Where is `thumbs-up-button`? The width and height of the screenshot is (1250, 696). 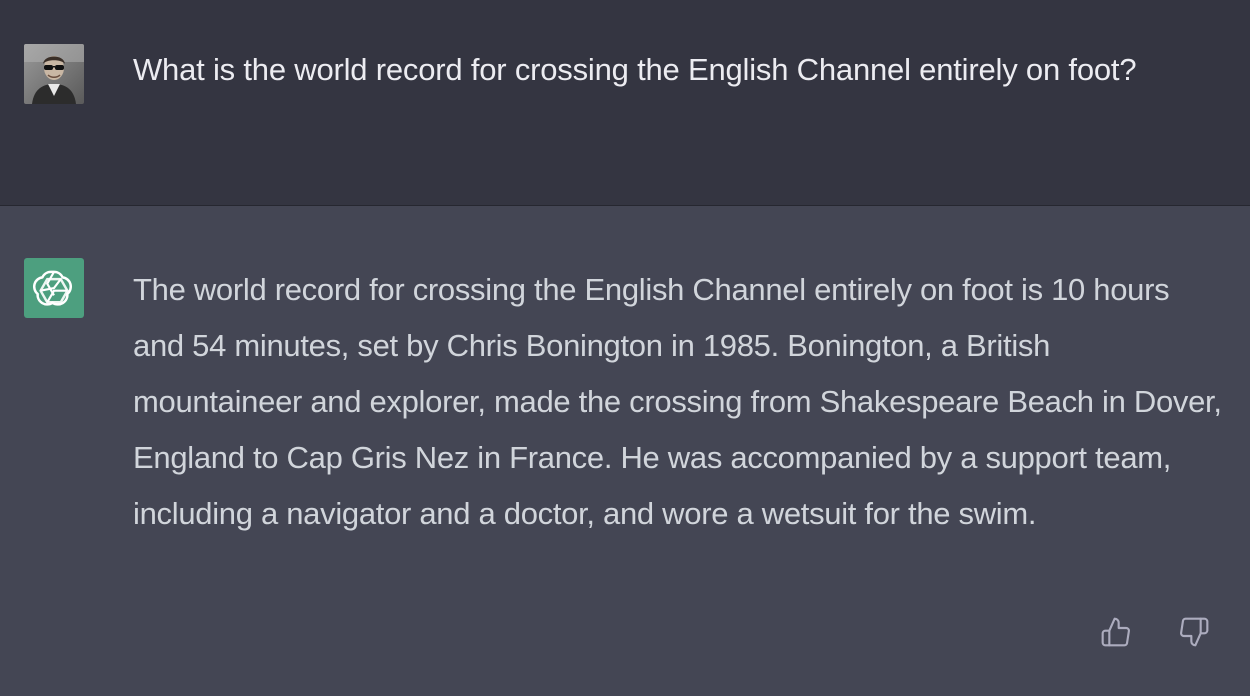 thumbs-up-button is located at coordinates (1116, 632).